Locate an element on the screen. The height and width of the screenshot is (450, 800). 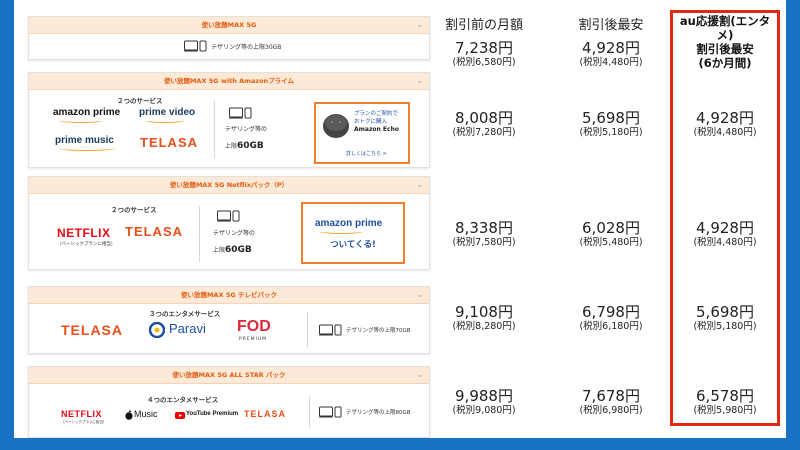
plan-header: 使い放題MAX 5G with Amazonプライム ⌄ is located at coordinates (229, 81).